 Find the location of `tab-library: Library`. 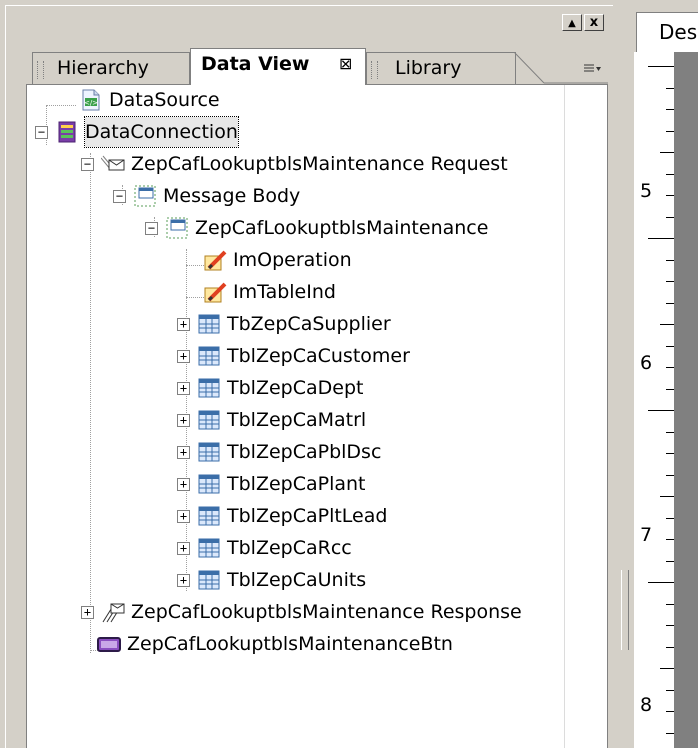

tab-library: Library is located at coordinates (441, 68).